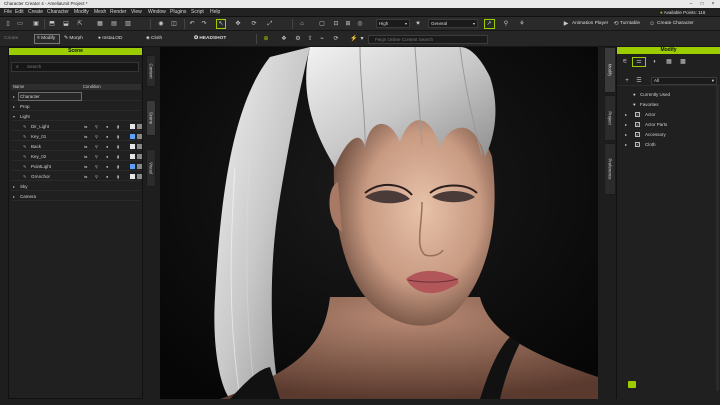  Describe the element at coordinates (66, 24) in the screenshot. I see `export-icon: ⬓` at that location.